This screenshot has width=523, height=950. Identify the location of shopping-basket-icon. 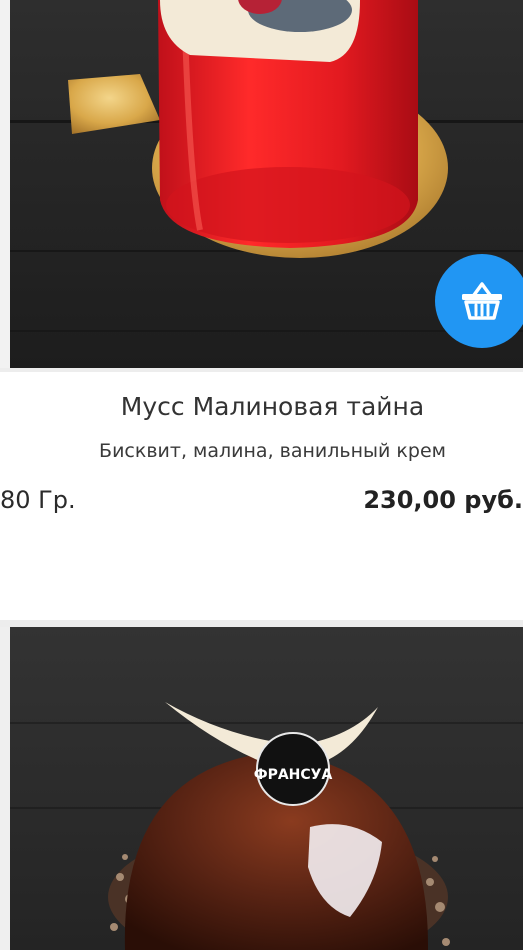
(482, 301).